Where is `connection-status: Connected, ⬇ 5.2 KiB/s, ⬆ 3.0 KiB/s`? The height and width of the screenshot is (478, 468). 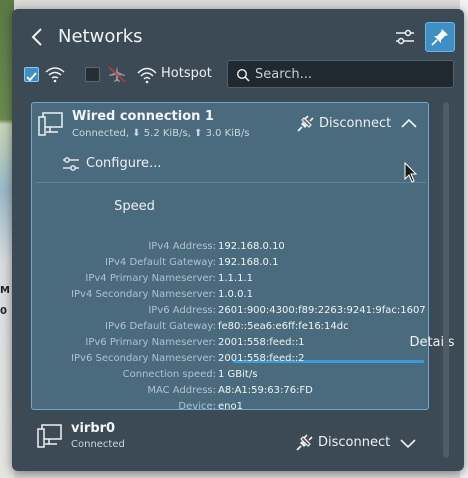
connection-status: Connected, ⬇ 5.2 KiB/s, ⬆ 3.0 KiB/s is located at coordinates (161, 133).